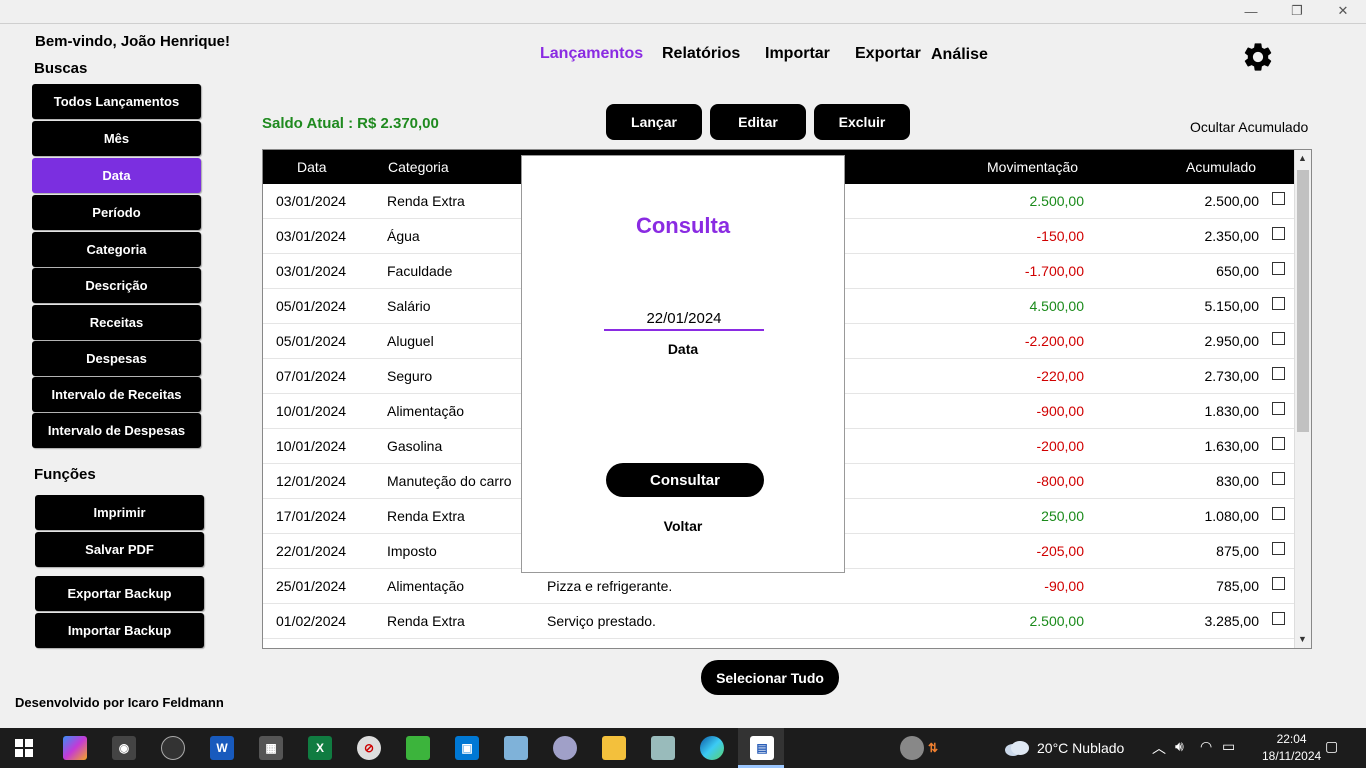 Image resolution: width=1366 pixels, height=768 pixels. I want to click on clock-app-icon: ⊘, so click(369, 748).